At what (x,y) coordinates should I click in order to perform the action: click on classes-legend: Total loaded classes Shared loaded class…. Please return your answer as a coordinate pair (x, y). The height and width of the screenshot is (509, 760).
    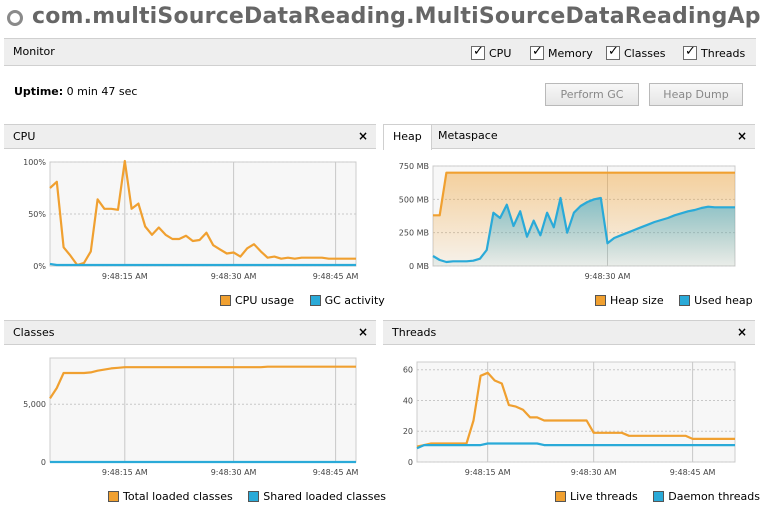
    Looking at the image, I should click on (241, 496).